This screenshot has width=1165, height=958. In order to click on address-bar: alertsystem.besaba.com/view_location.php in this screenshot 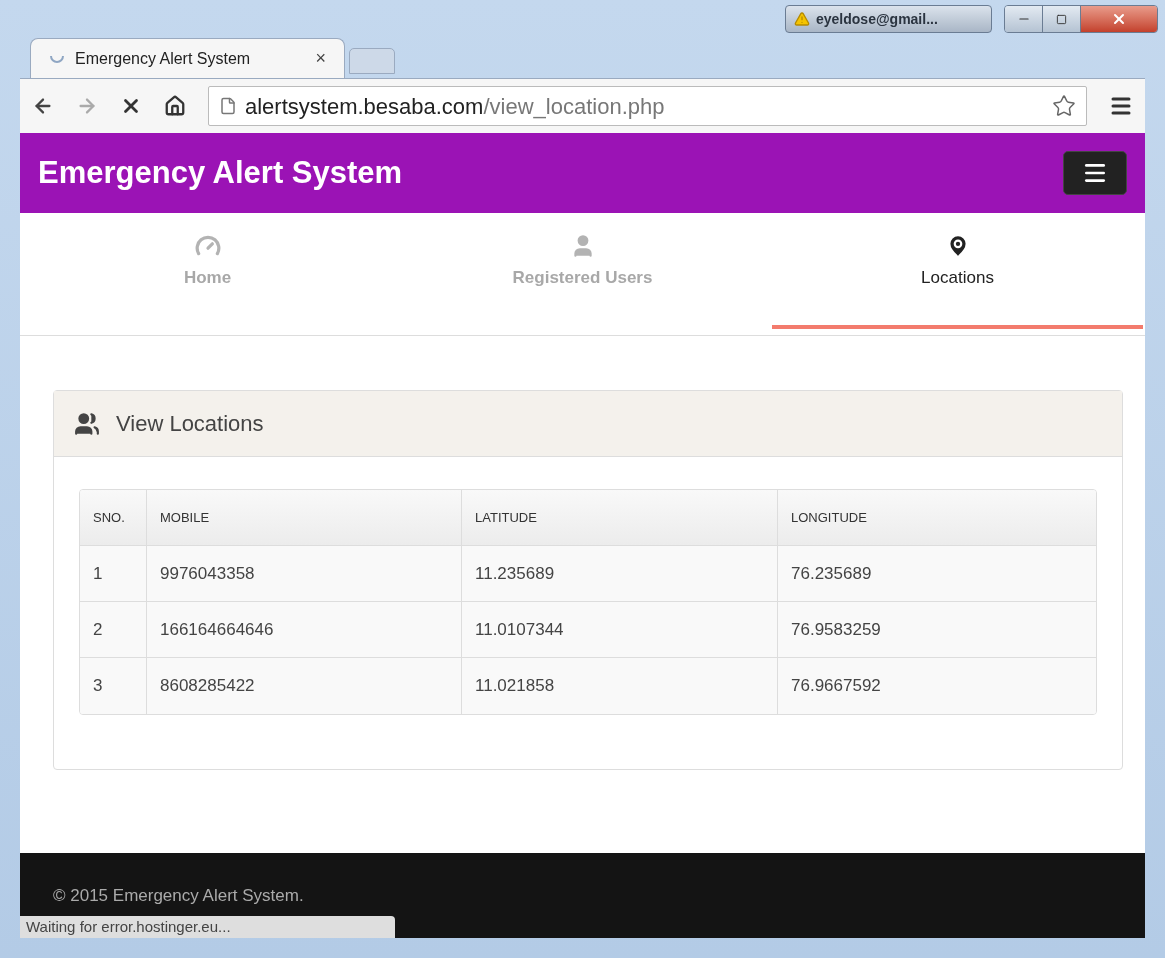, I will do `click(647, 106)`.